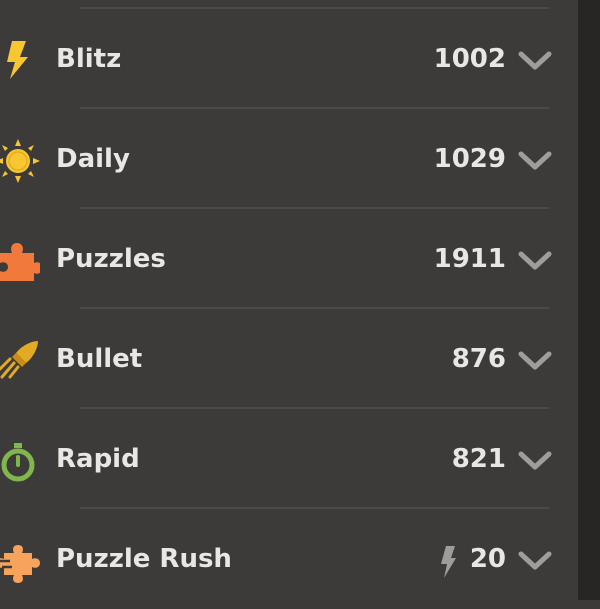  Describe the element at coordinates (589, 300) in the screenshot. I see `scrollbar-track` at that location.